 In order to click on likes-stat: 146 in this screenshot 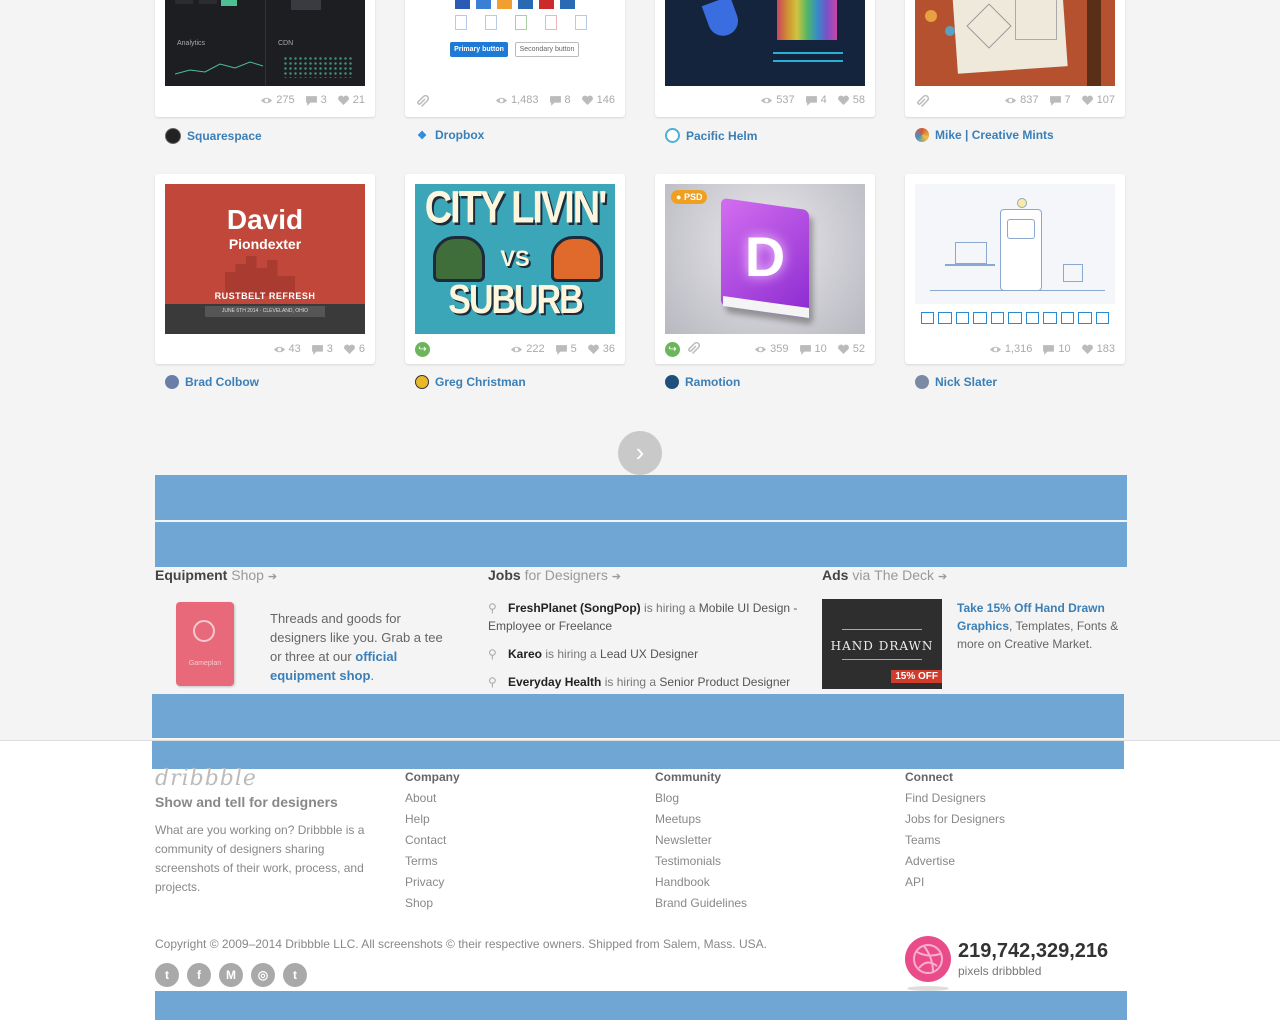, I will do `click(598, 100)`.